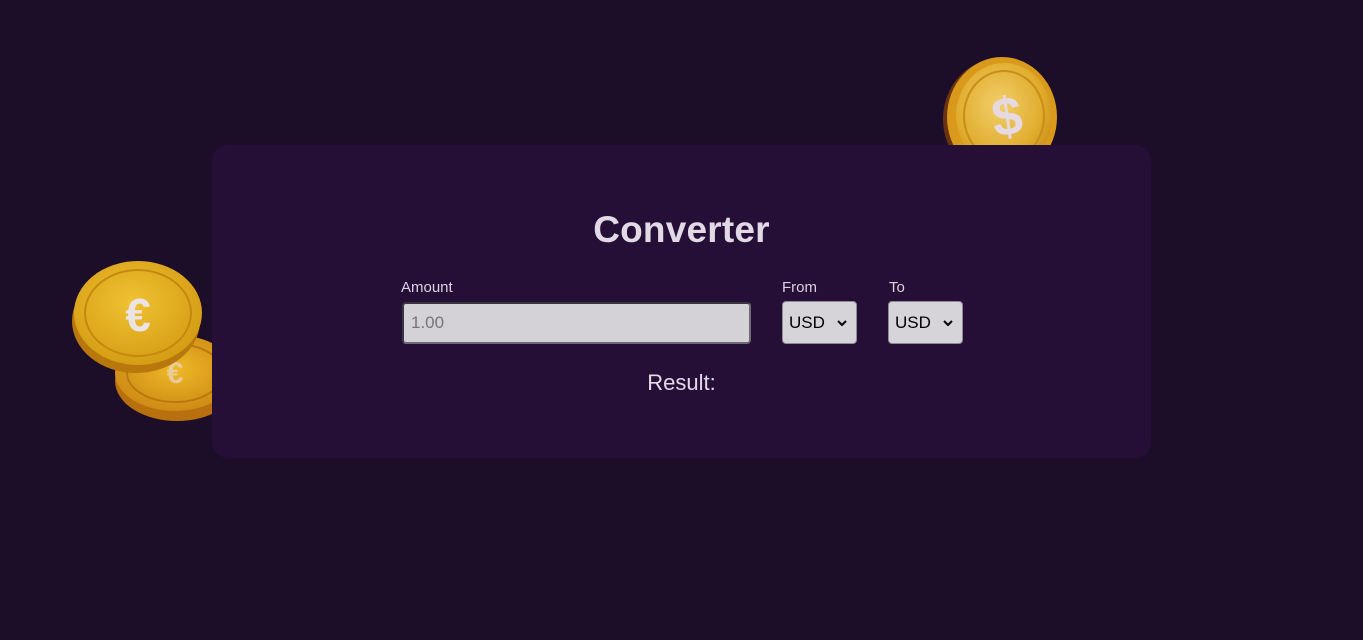 The height and width of the screenshot is (640, 1363). Describe the element at coordinates (576, 323) in the screenshot. I see `amount-input` at that location.